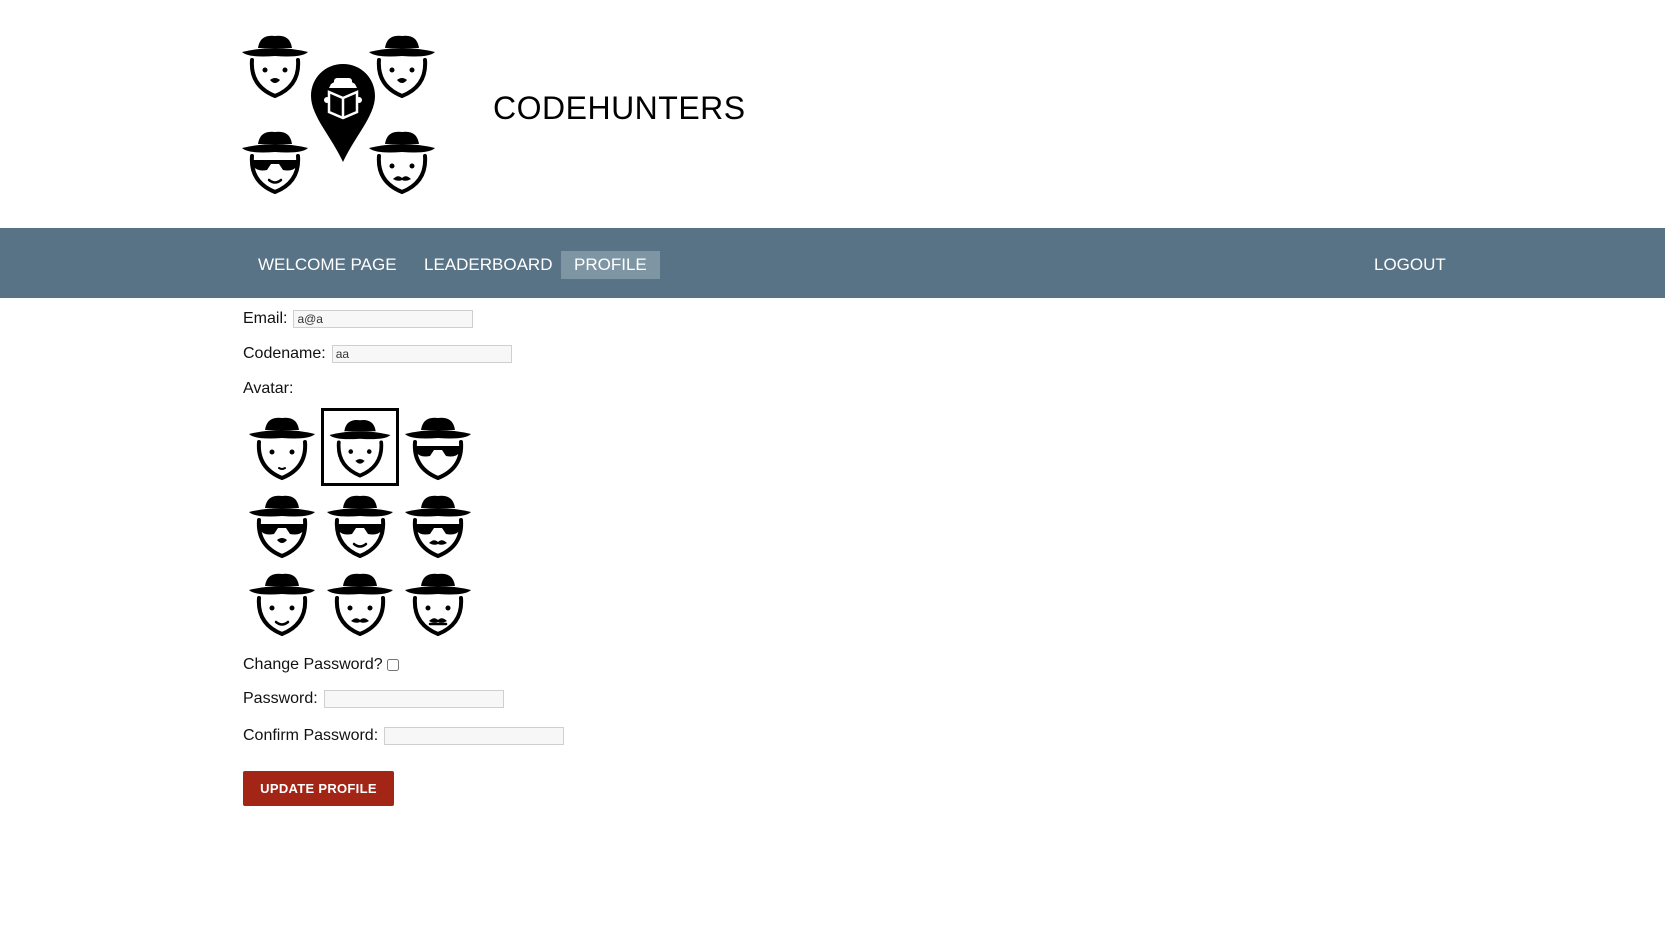  What do you see at coordinates (488, 265) in the screenshot?
I see `nav-leaderboard: LEADERBOARD` at bounding box center [488, 265].